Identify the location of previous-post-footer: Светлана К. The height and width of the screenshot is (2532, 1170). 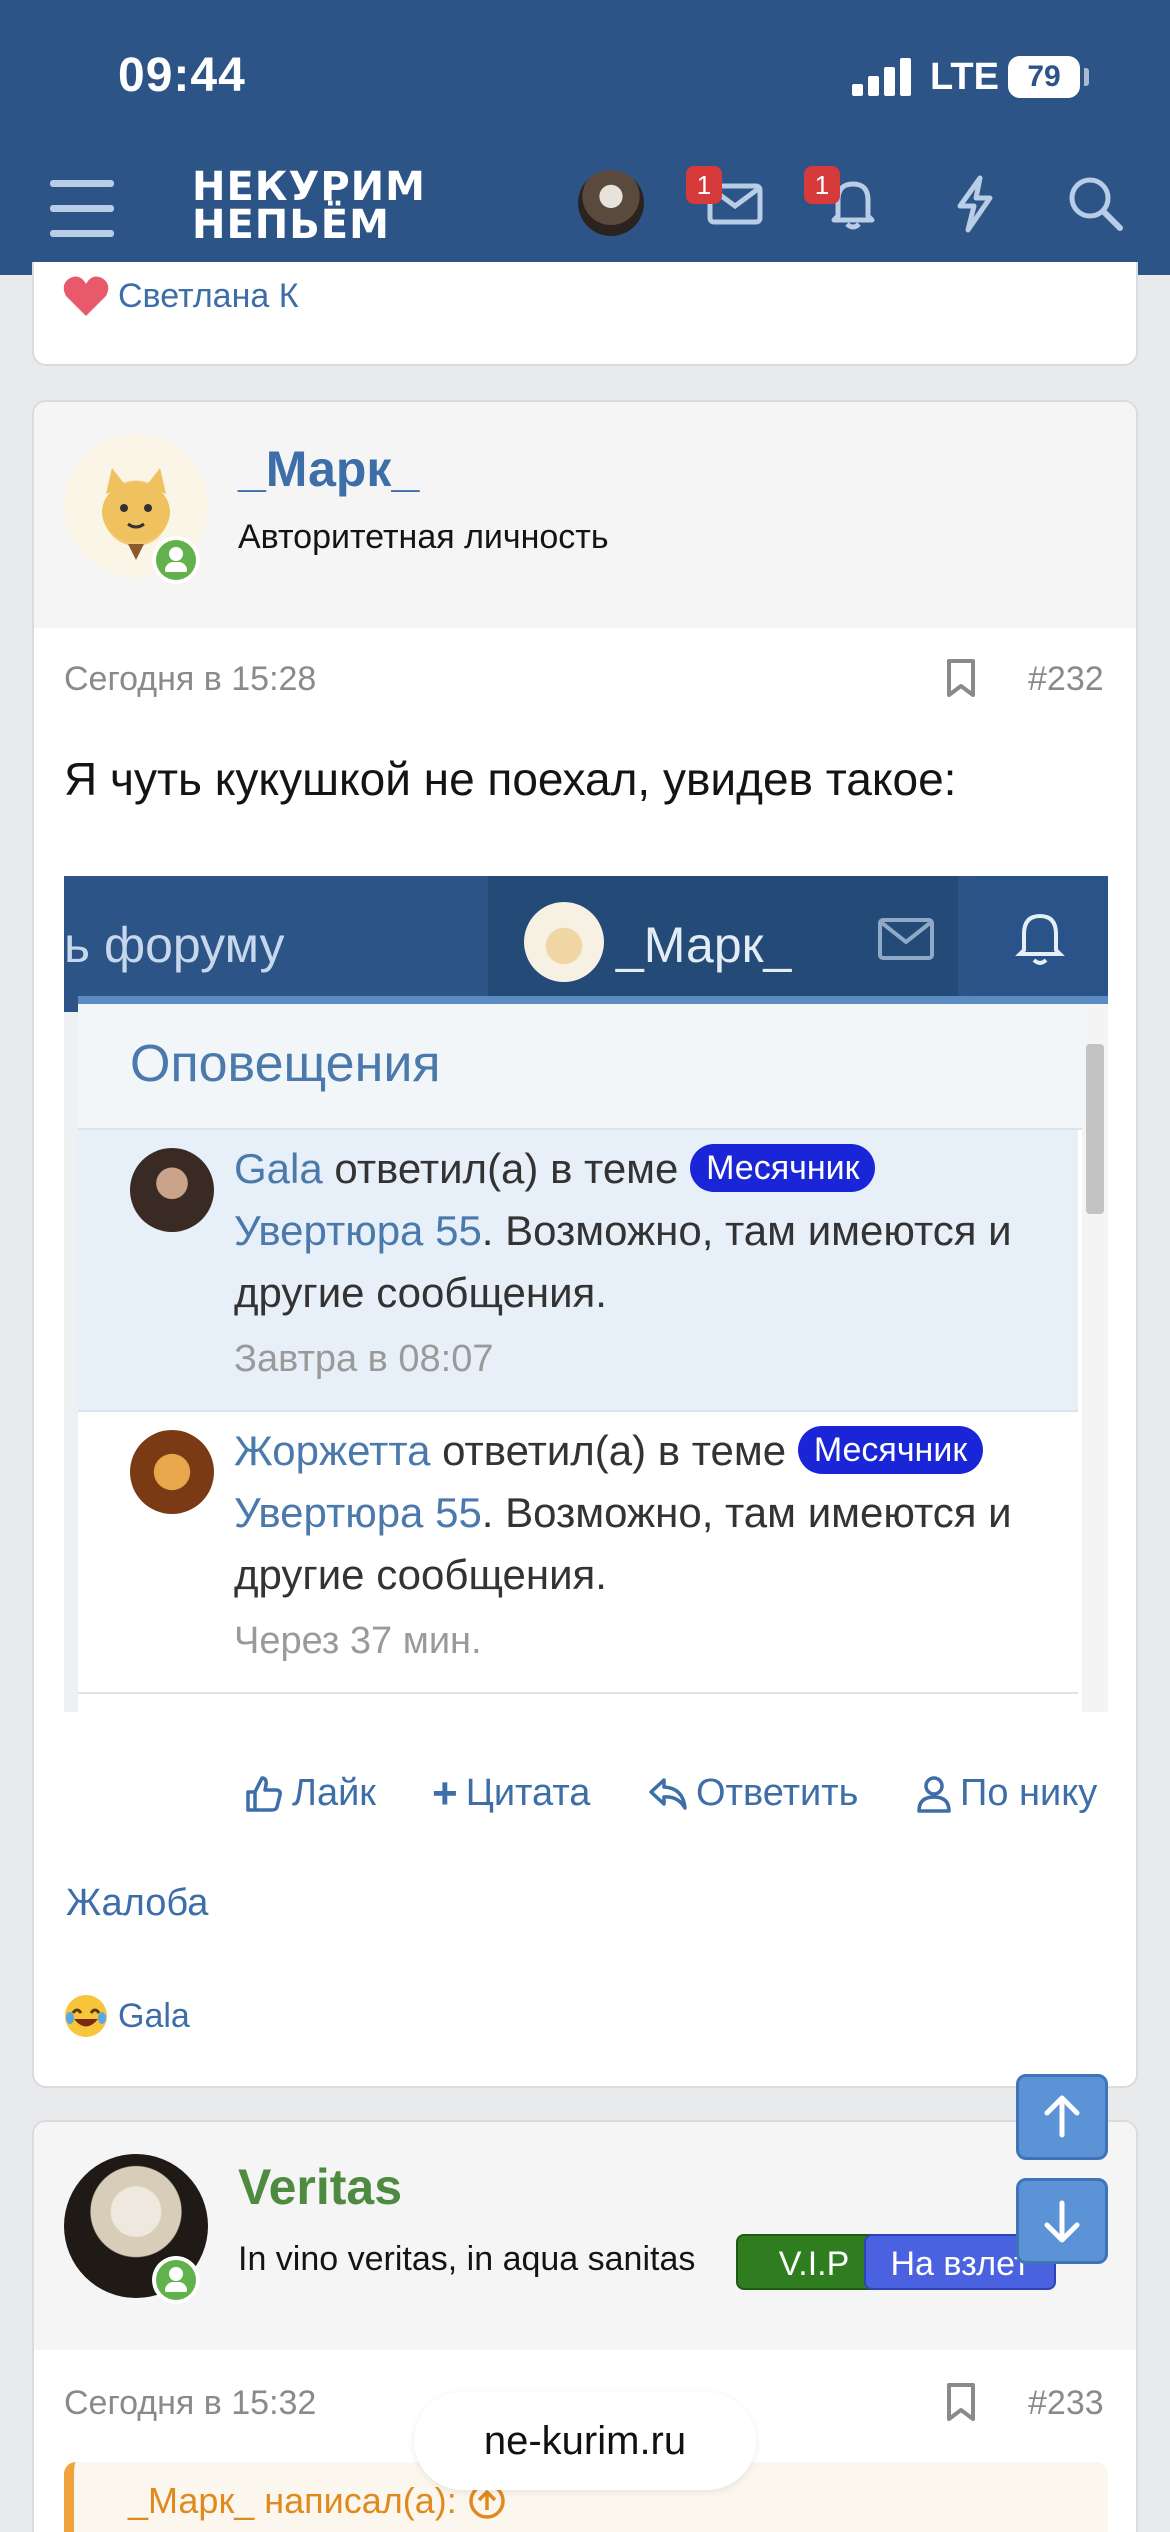
(585, 314).